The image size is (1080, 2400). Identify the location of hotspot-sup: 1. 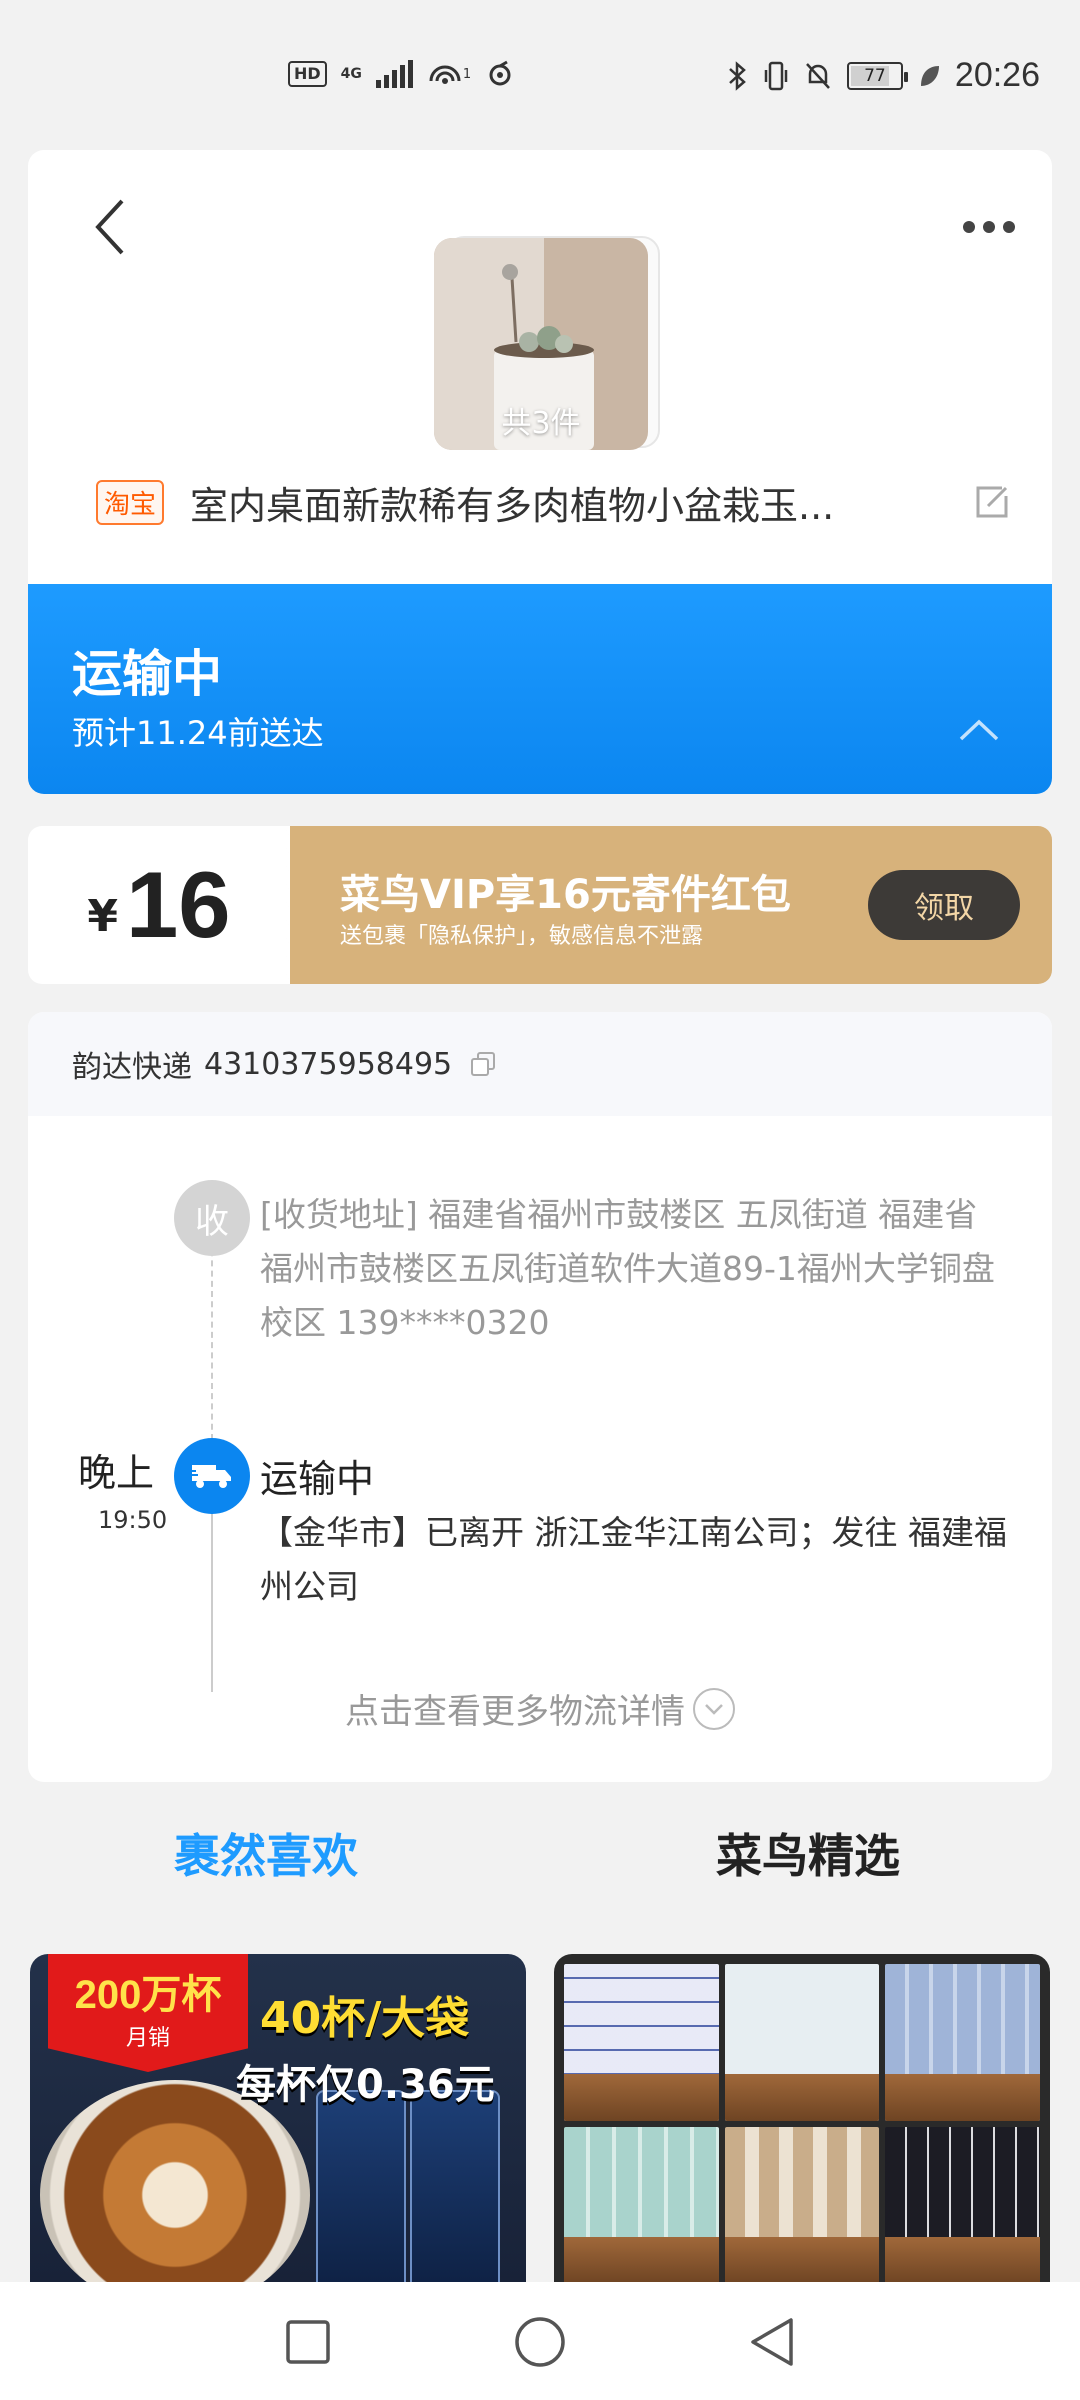
(467, 74).